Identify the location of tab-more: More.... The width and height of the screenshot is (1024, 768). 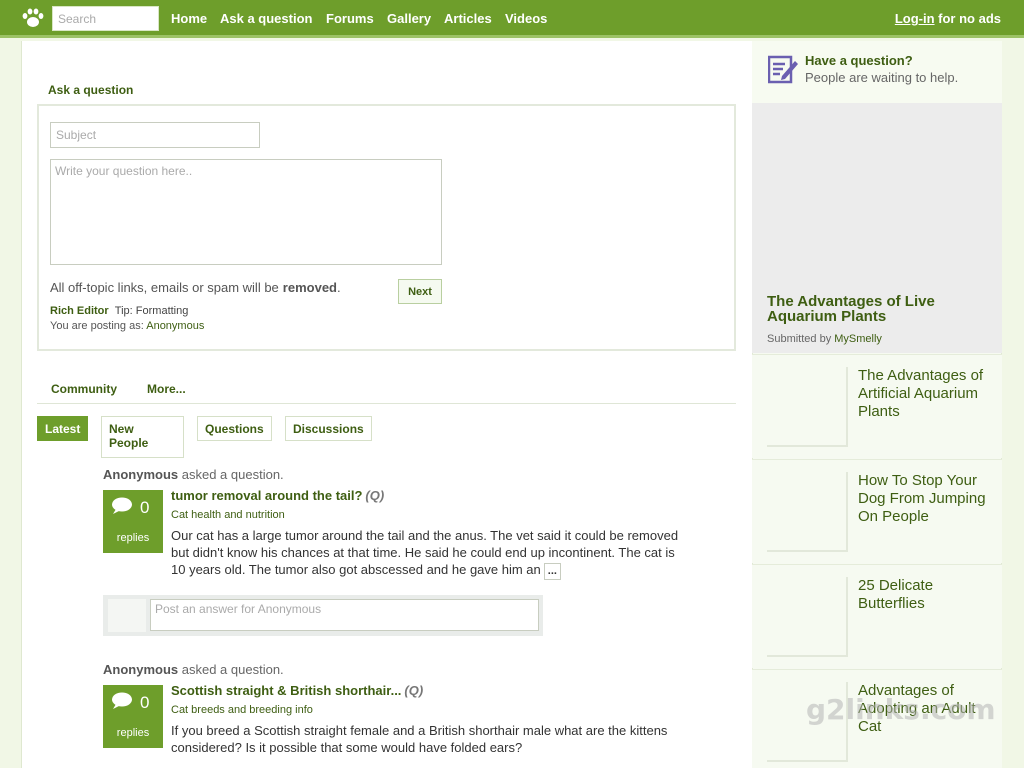
(166, 389).